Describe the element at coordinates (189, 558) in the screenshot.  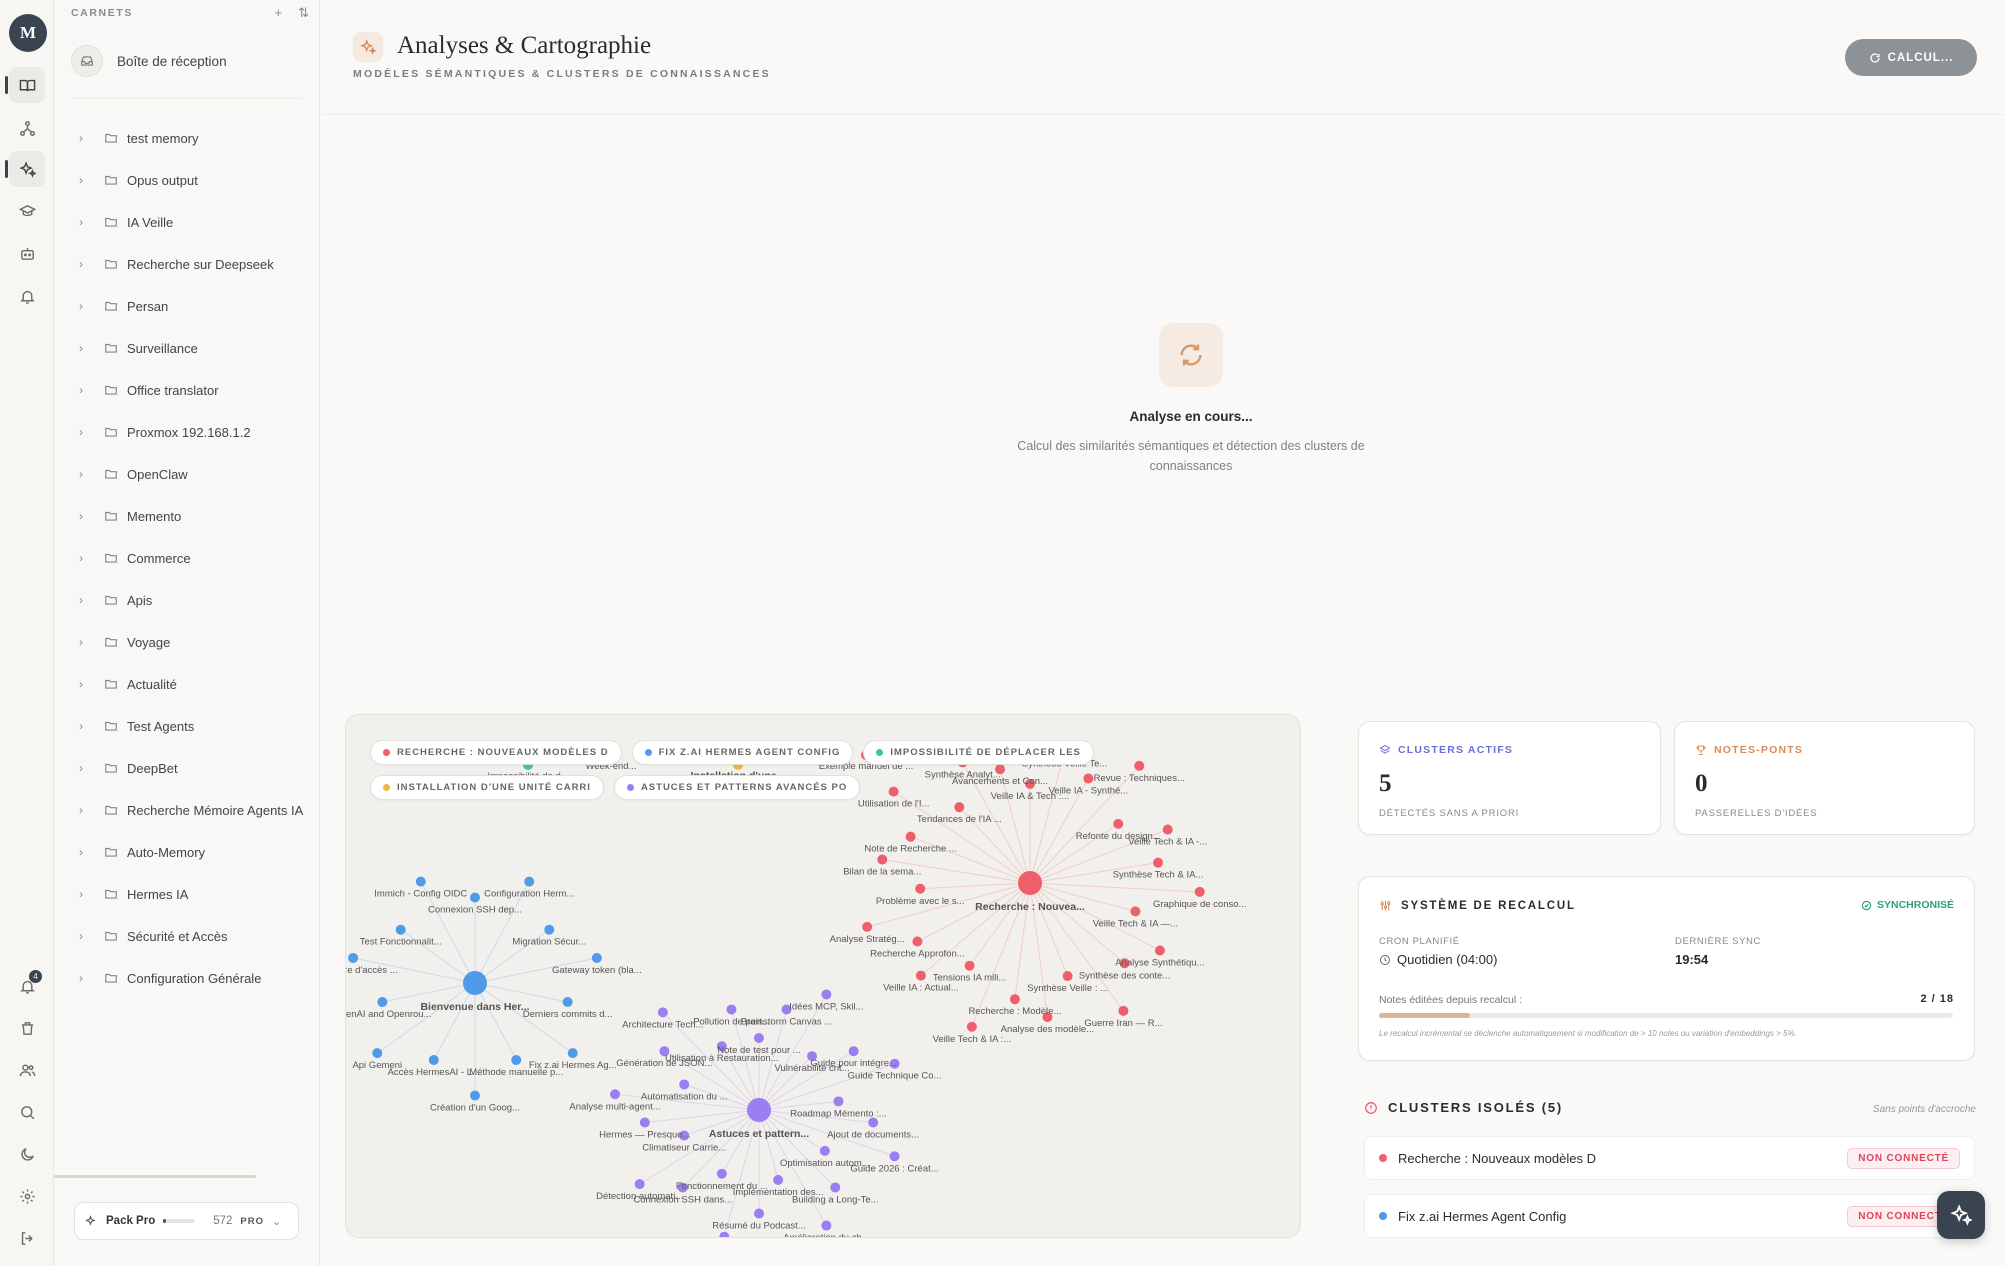
I see `sidebar-folder-item: › Commerce` at that location.